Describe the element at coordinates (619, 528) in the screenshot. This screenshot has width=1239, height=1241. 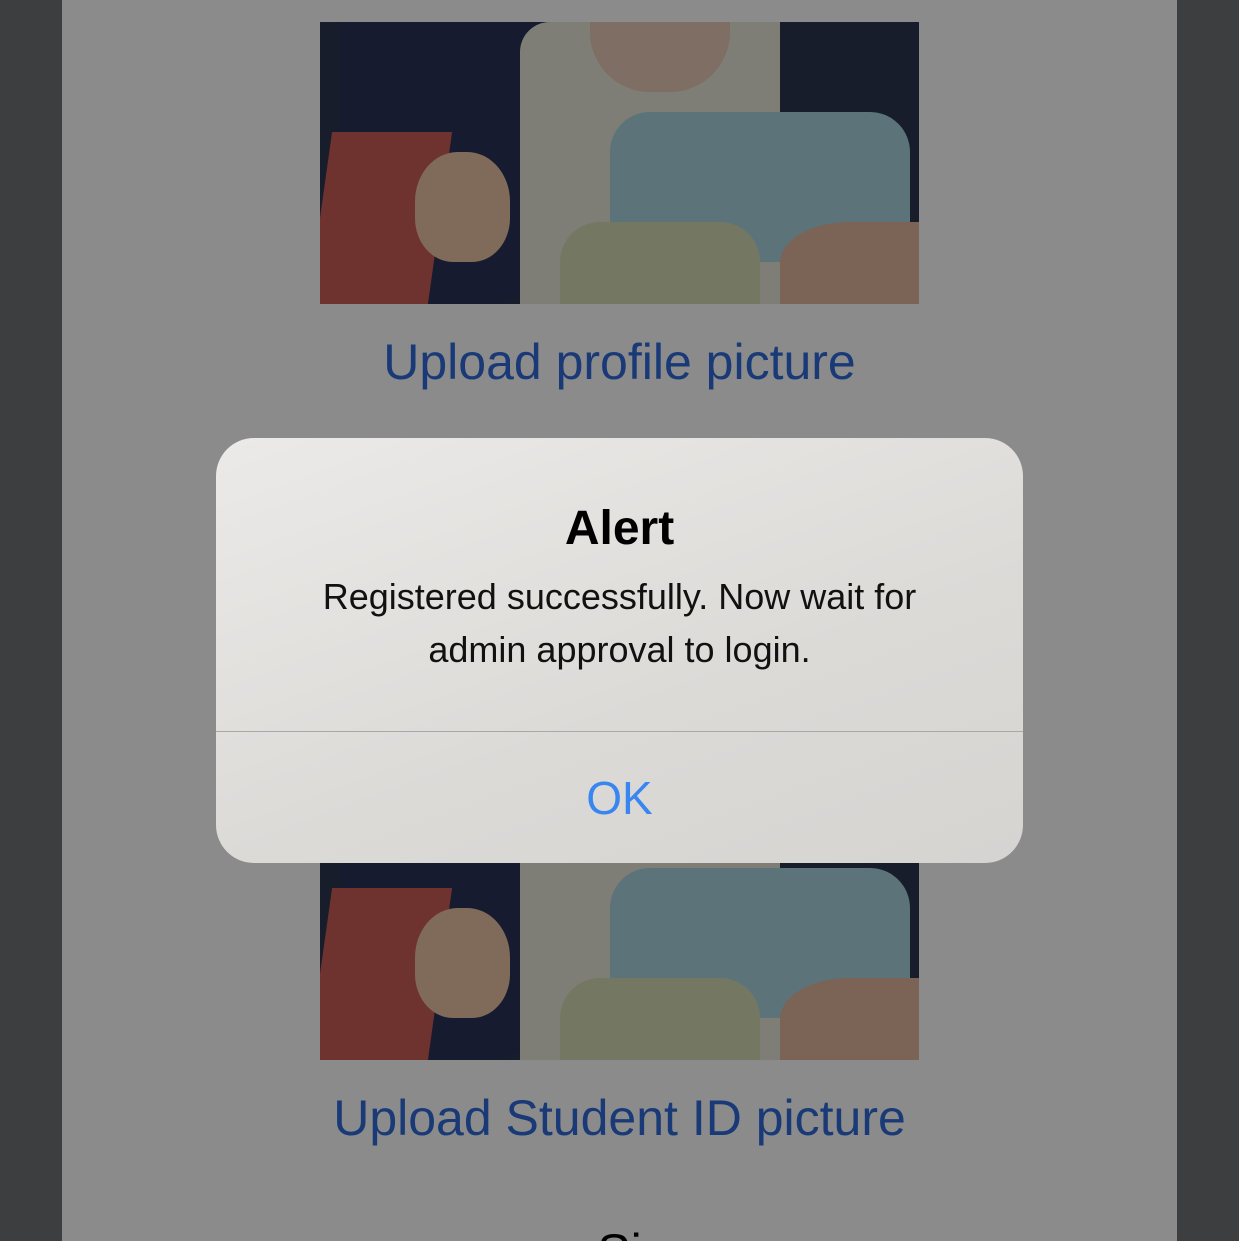
I see `alert-title: Alert` at that location.